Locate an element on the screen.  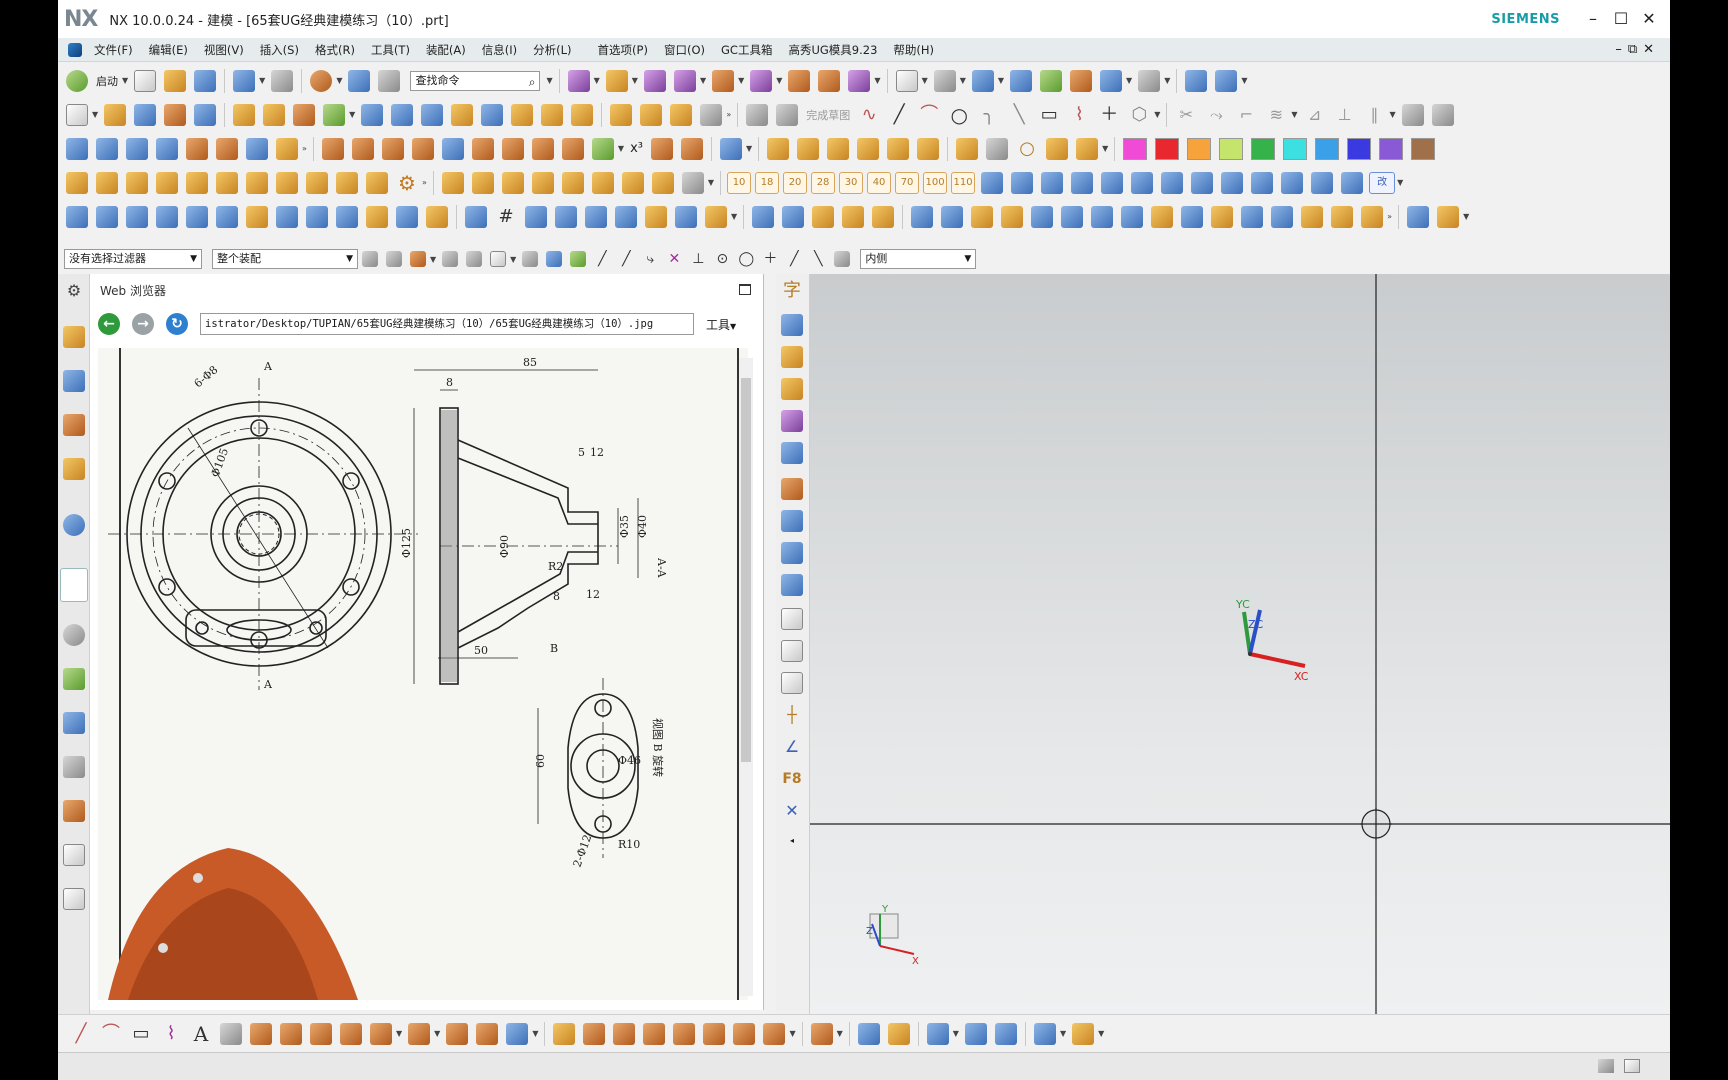
pulse-icon is located at coordinates (1352, 182).